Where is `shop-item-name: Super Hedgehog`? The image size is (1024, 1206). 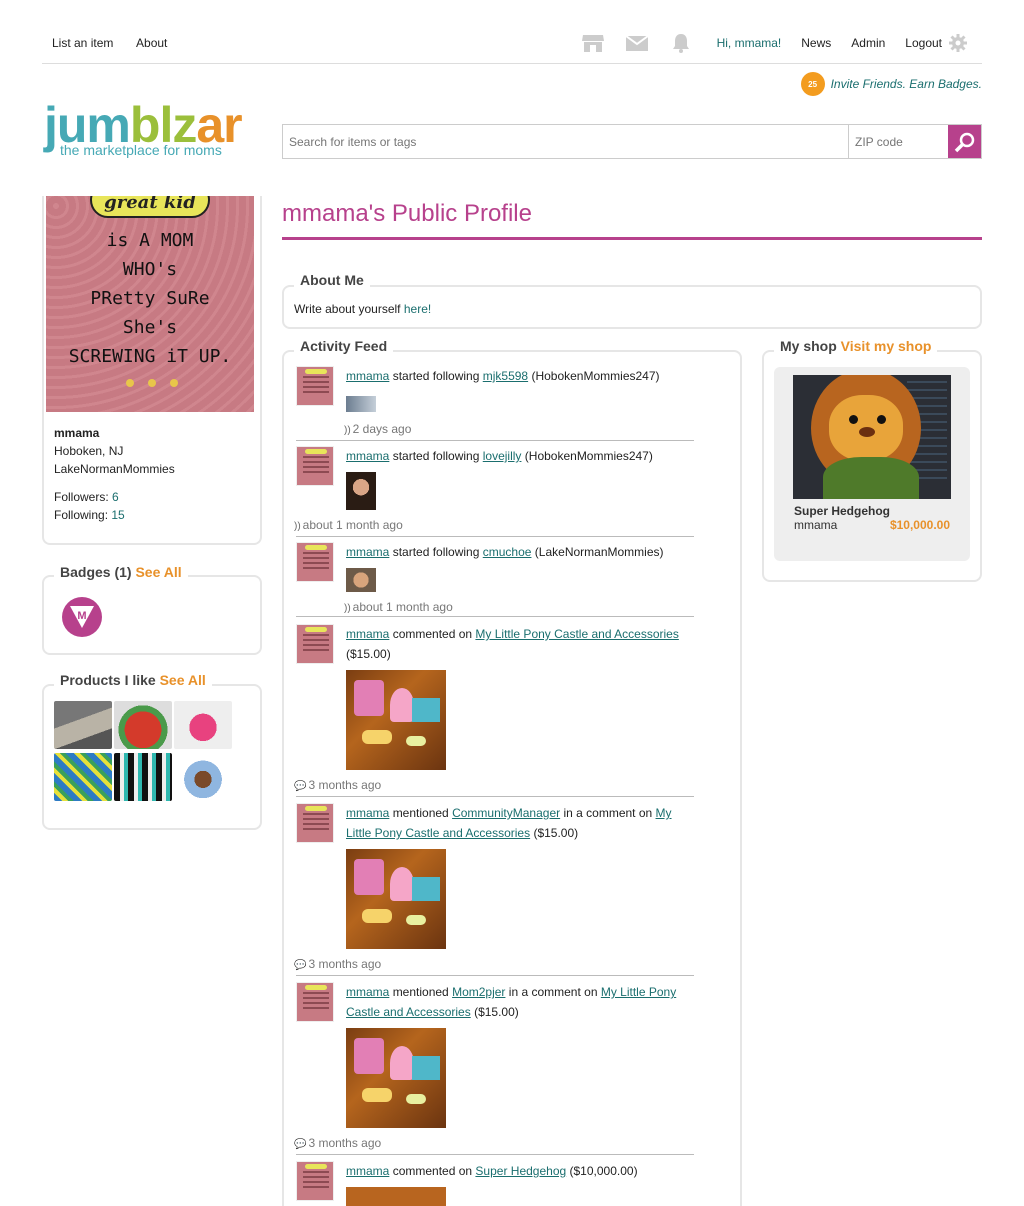 shop-item-name: Super Hedgehog is located at coordinates (842, 511).